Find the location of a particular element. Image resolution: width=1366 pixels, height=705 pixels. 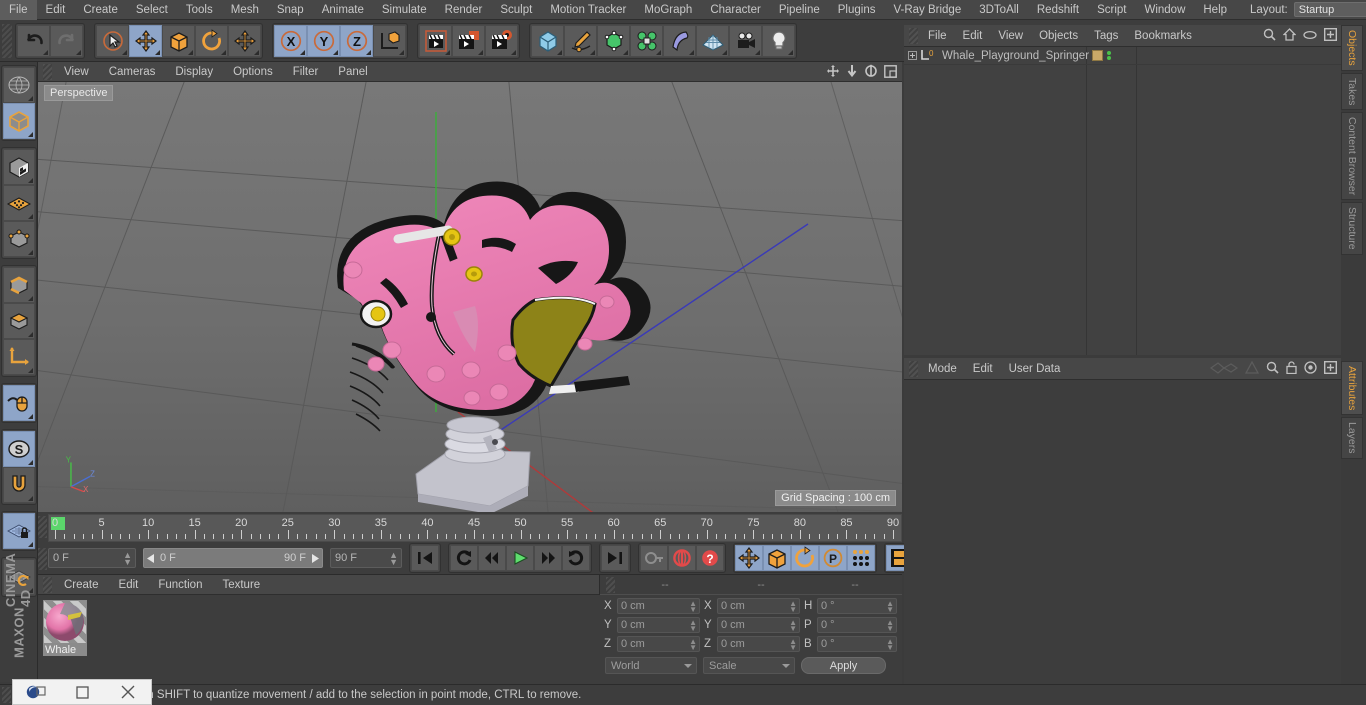

scale-key-toggle is located at coordinates (777, 558).